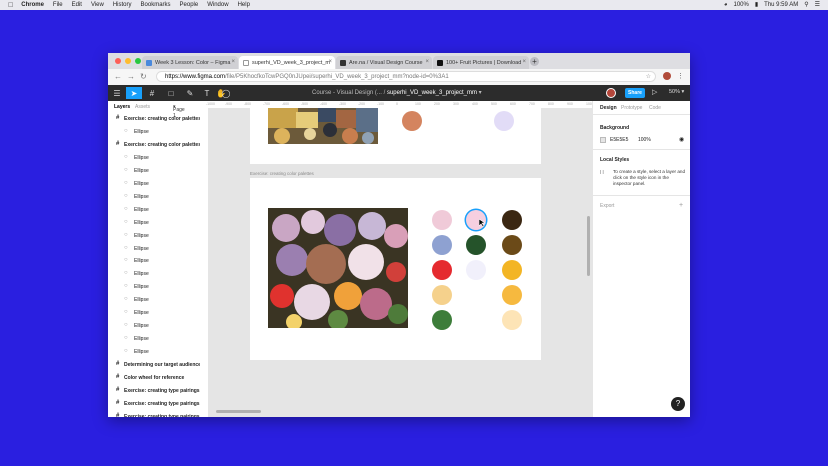 This screenshot has height=466, width=828. Describe the element at coordinates (678, 404) in the screenshot. I see `help-button: ?` at that location.